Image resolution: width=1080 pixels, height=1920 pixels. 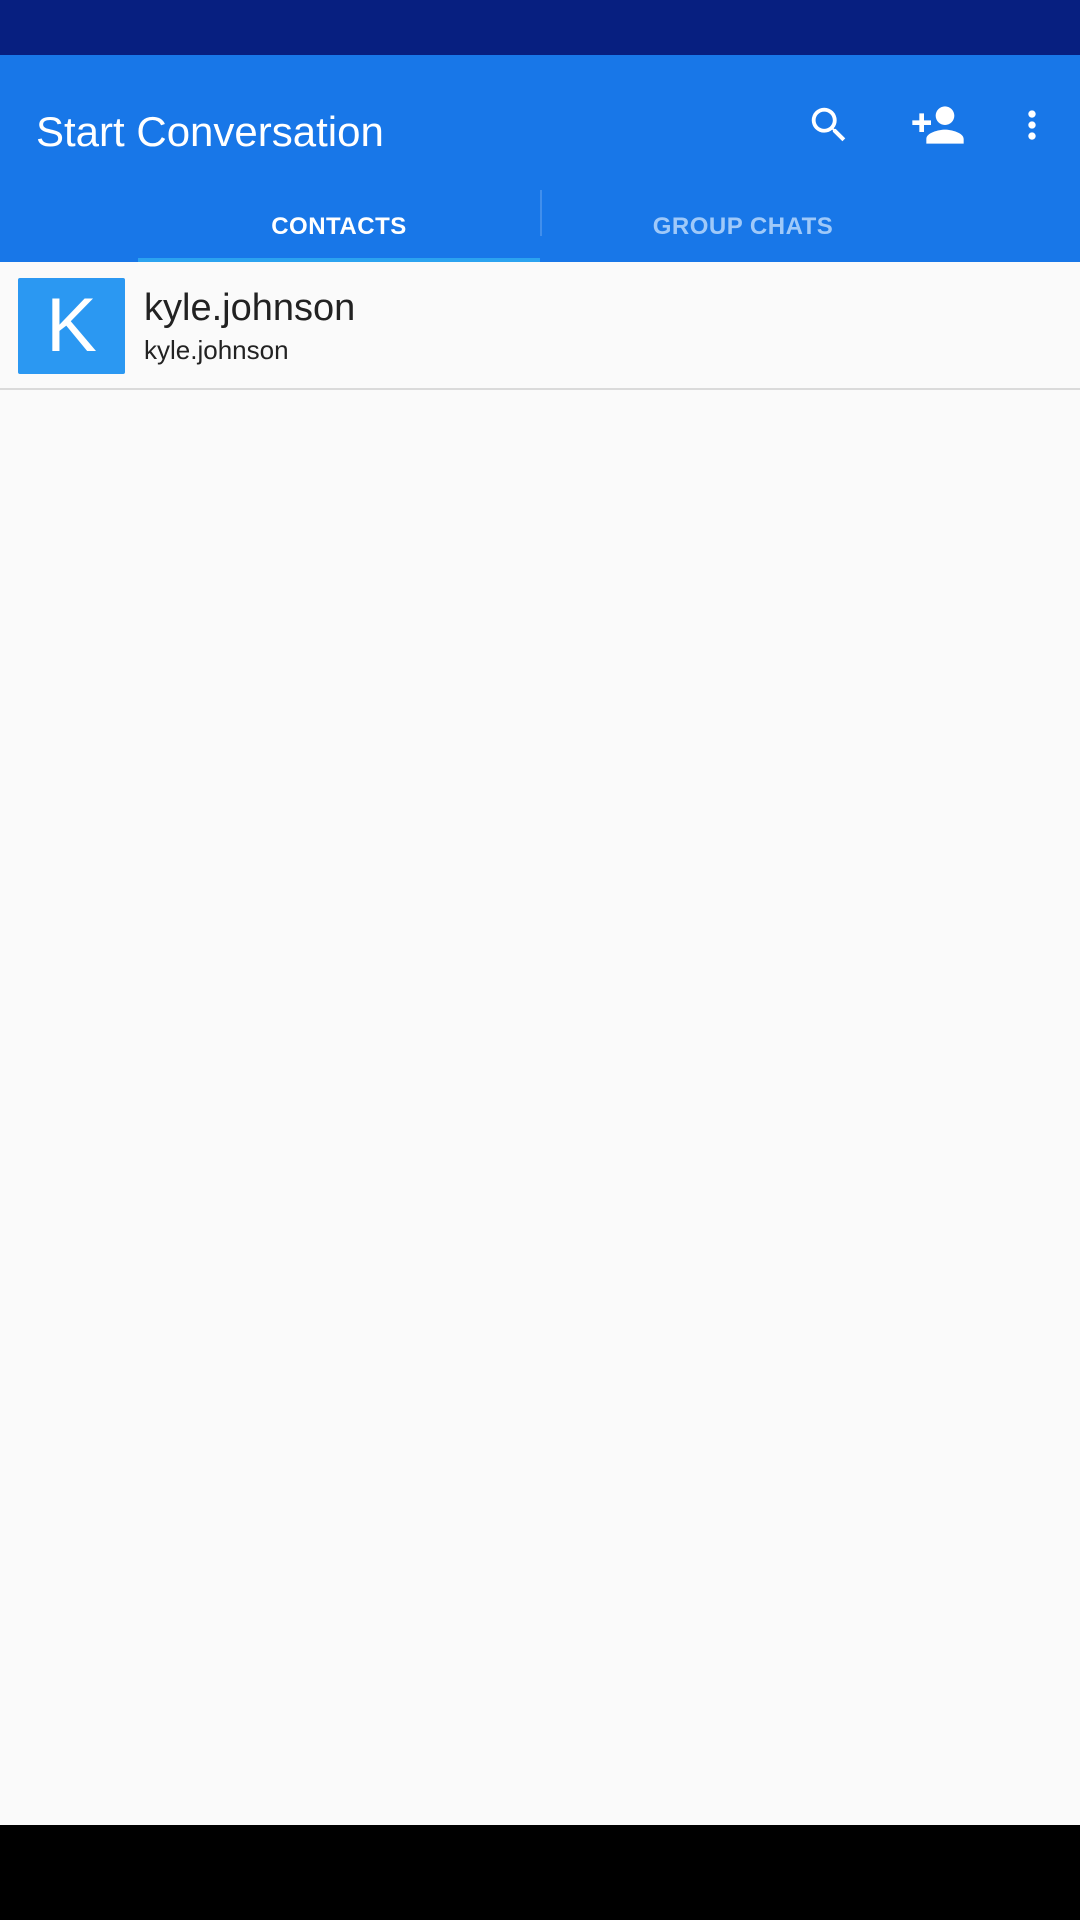 I want to click on tab-group-chats: GROUP CHATS, so click(x=743, y=226).